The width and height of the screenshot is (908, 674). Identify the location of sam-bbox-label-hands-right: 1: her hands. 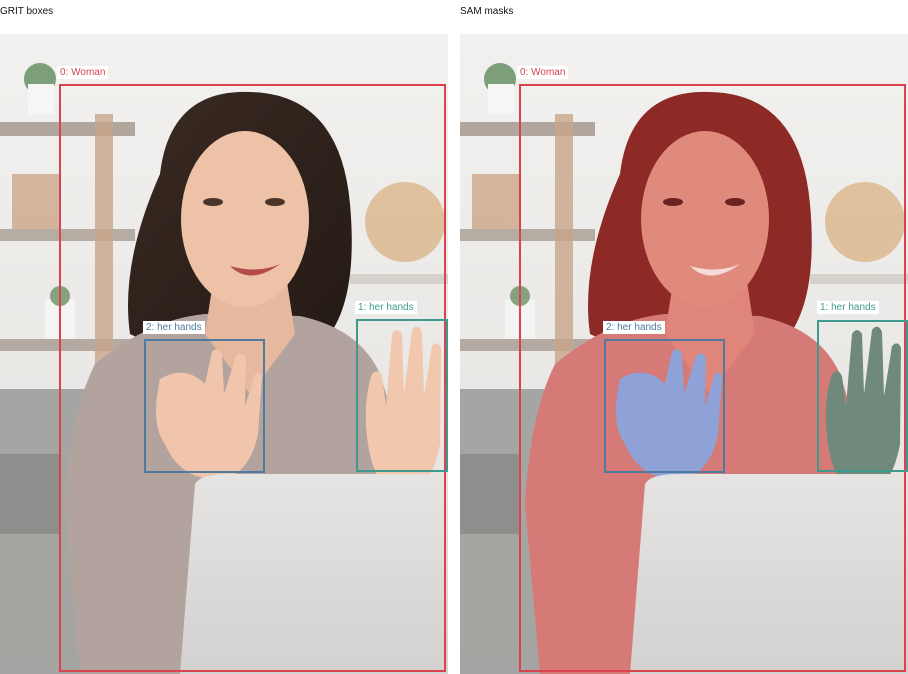
(848, 307).